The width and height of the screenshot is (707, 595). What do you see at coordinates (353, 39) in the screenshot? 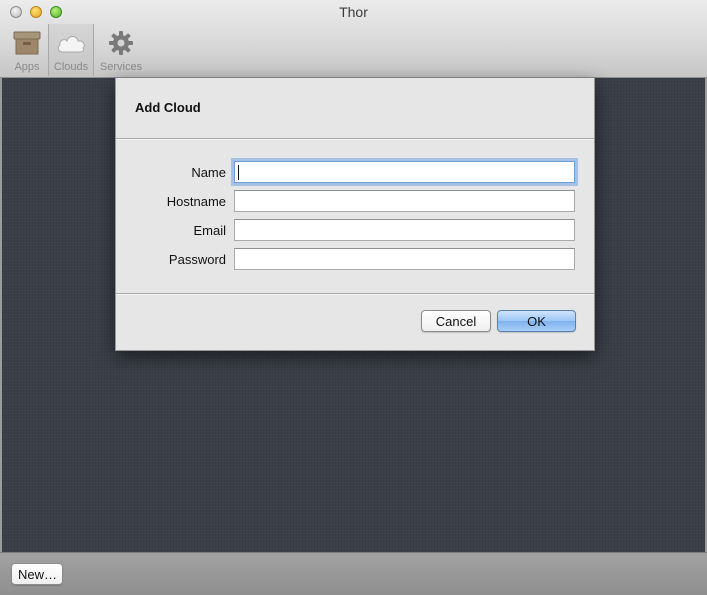
I see `title-toolbar: Thor Apps Clouds Services` at bounding box center [353, 39].